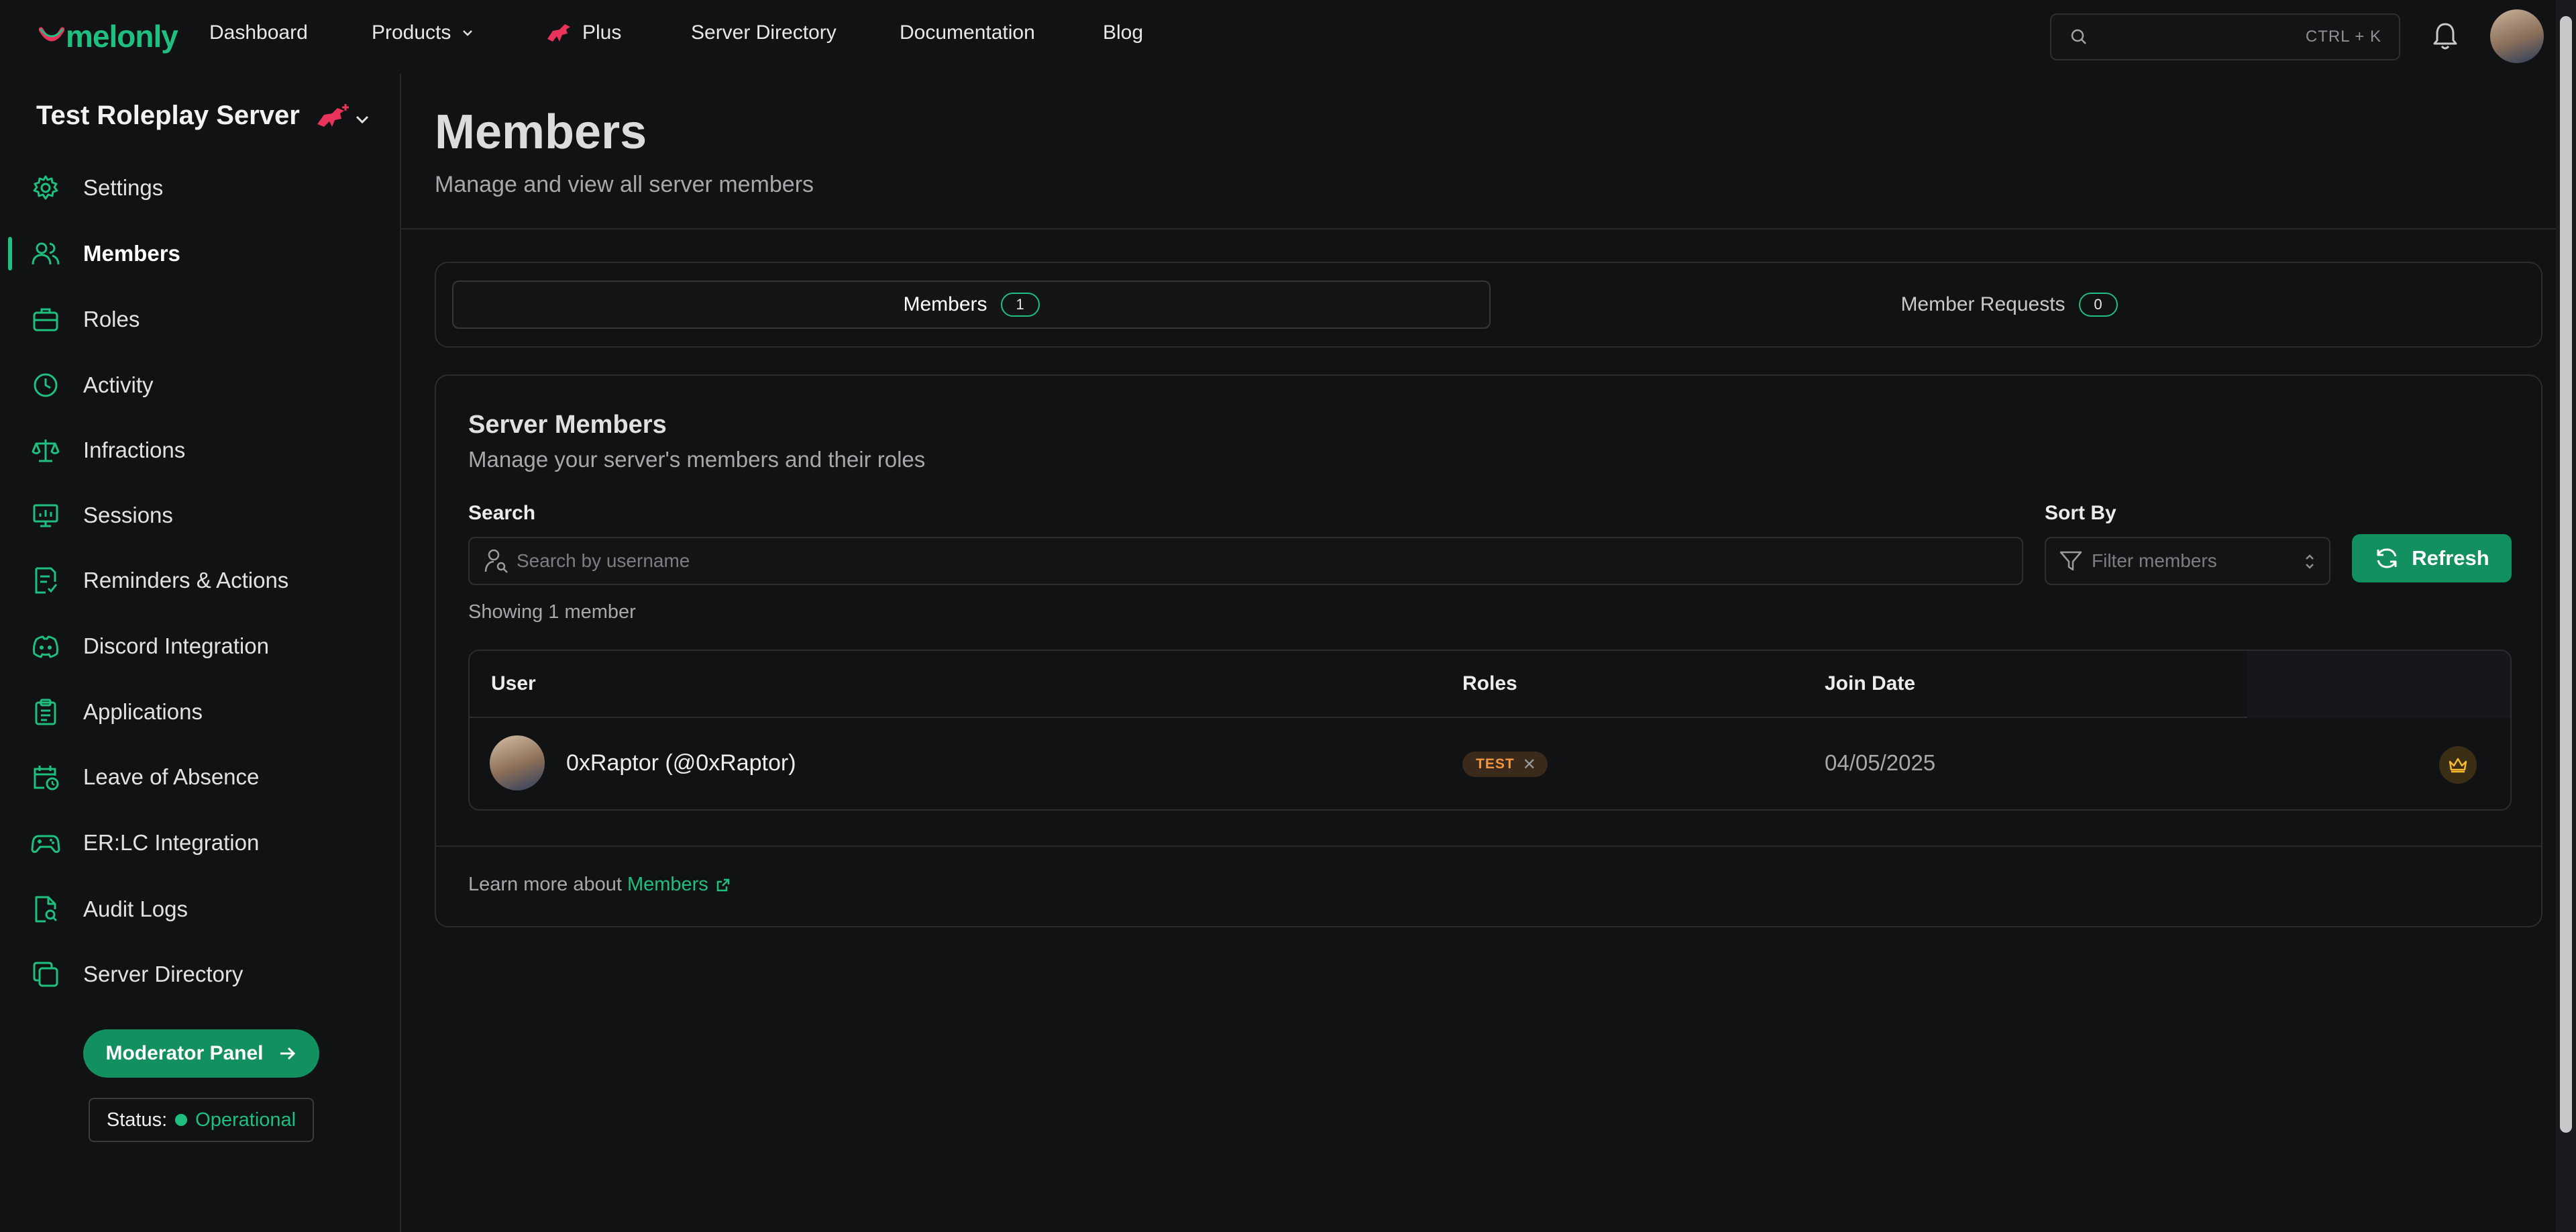 The image size is (2576, 1232). What do you see at coordinates (1530, 764) in the screenshot?
I see `remove-role-icon: ✕` at bounding box center [1530, 764].